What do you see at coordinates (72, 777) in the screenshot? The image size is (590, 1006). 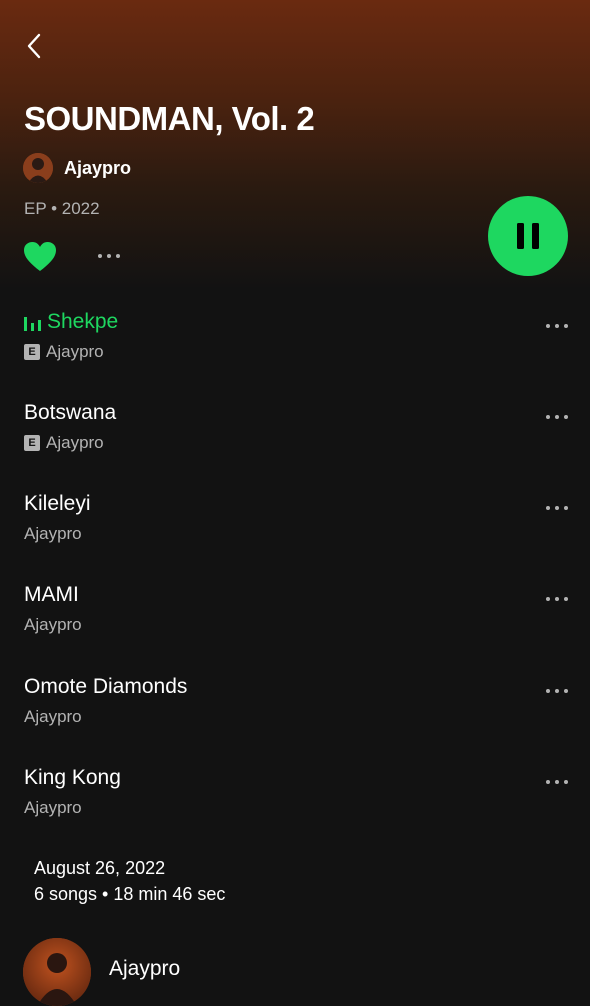 I see `track-title: King Kong` at bounding box center [72, 777].